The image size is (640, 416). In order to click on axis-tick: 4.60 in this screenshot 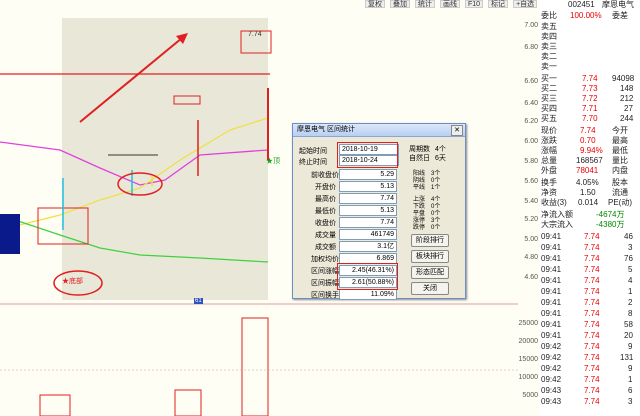, I will do `click(531, 277)`.